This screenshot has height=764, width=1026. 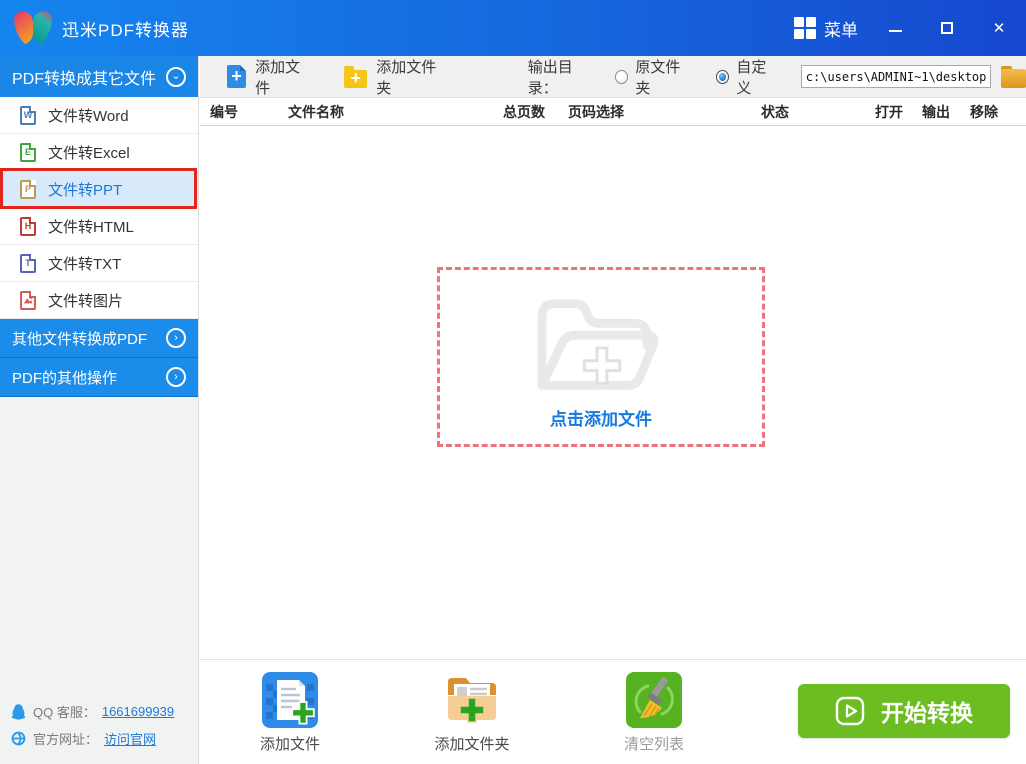 I want to click on sidebar-group-other-to-pdf: 其他文件转换成PDF ›, so click(x=99, y=338).